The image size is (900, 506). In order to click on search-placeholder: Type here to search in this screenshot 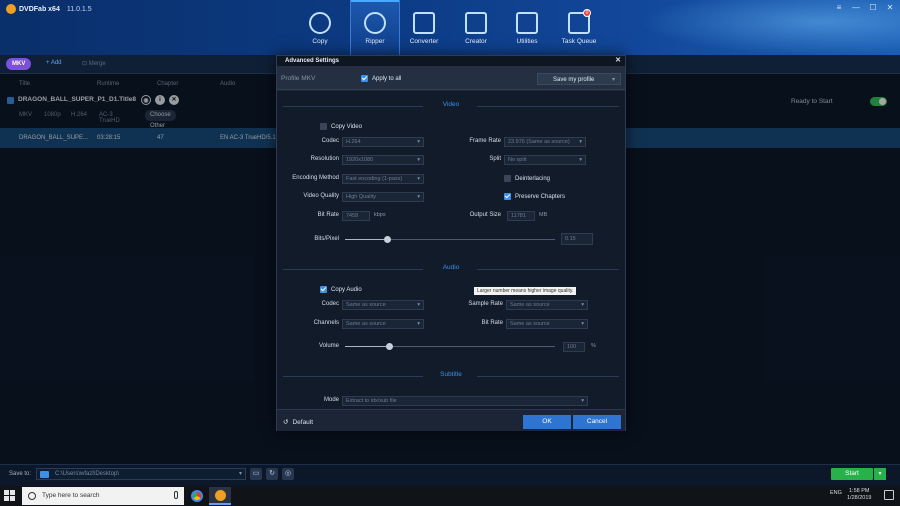, I will do `click(71, 495)`.